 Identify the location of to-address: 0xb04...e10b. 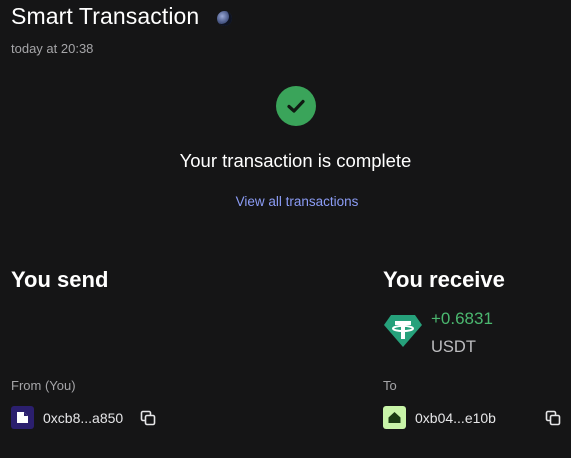
(455, 417).